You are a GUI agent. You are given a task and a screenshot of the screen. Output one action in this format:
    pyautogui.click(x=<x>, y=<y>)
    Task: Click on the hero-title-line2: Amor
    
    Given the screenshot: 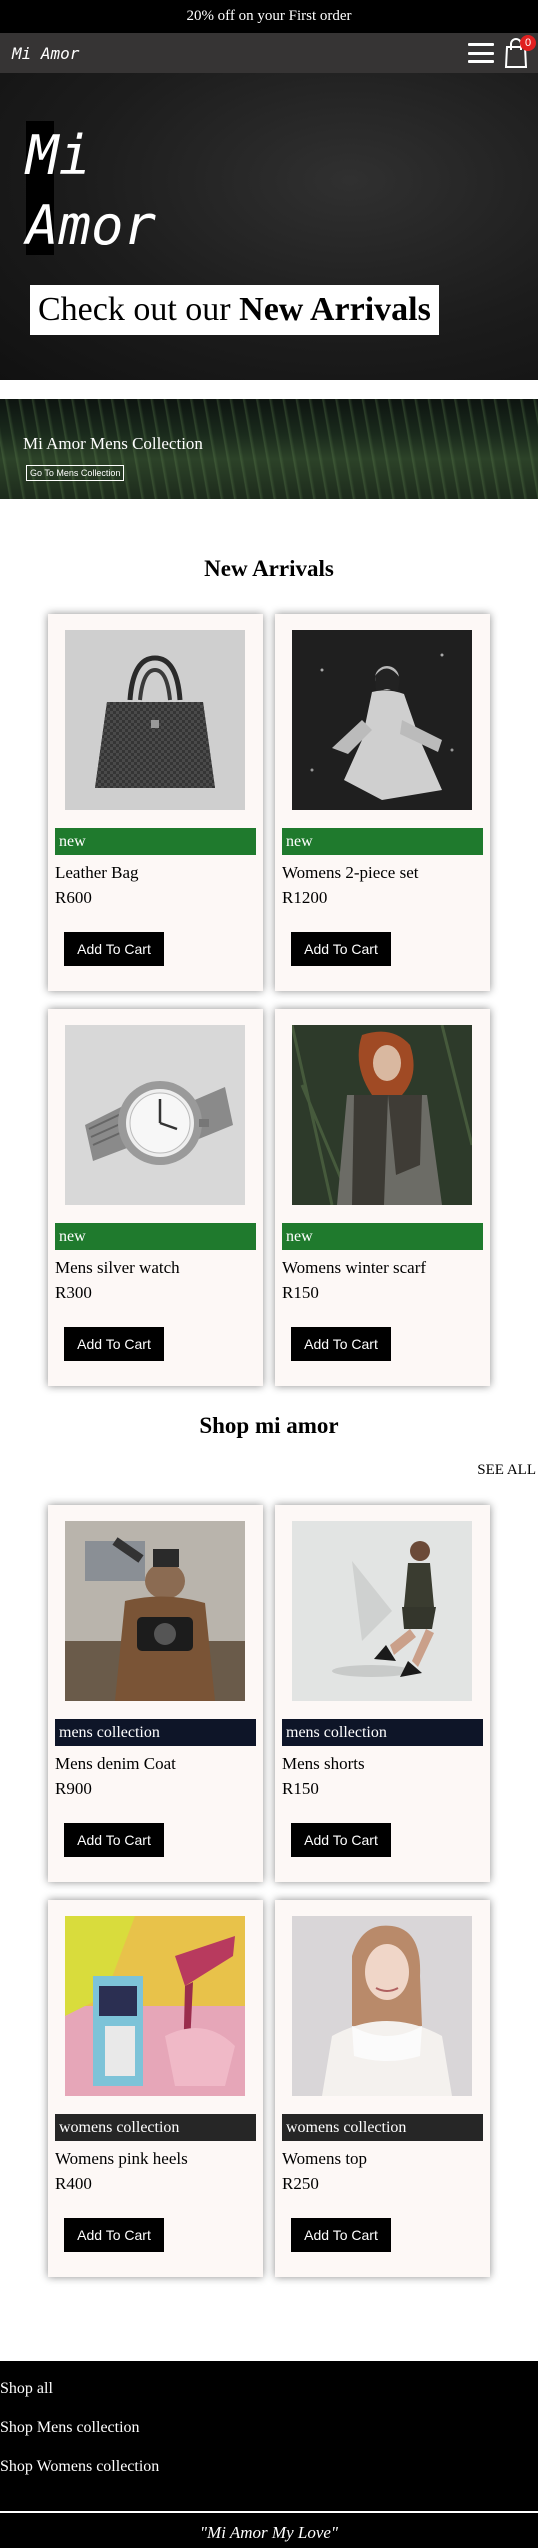 What is the action you would take?
    pyautogui.click(x=91, y=225)
    